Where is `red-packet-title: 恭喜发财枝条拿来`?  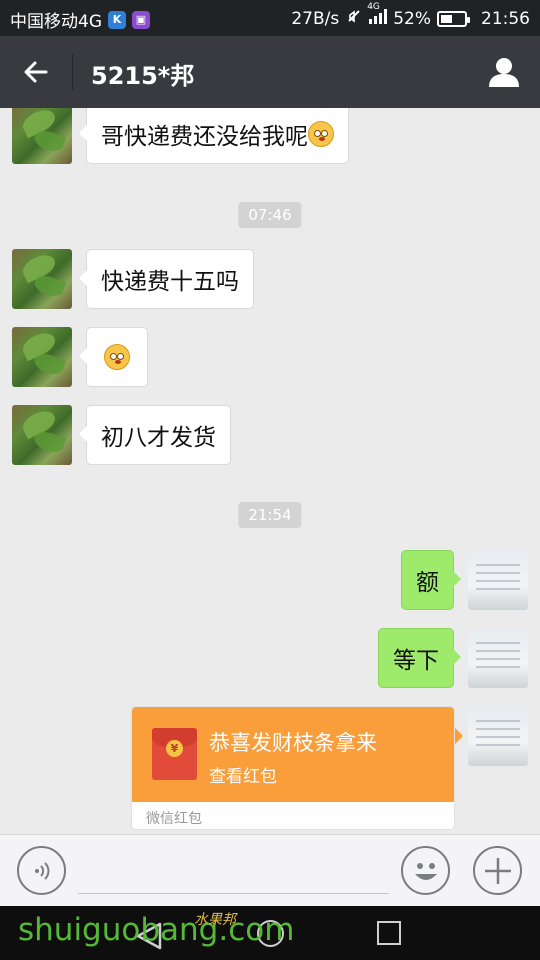 red-packet-title: 恭喜发财枝条拿来 is located at coordinates (293, 743).